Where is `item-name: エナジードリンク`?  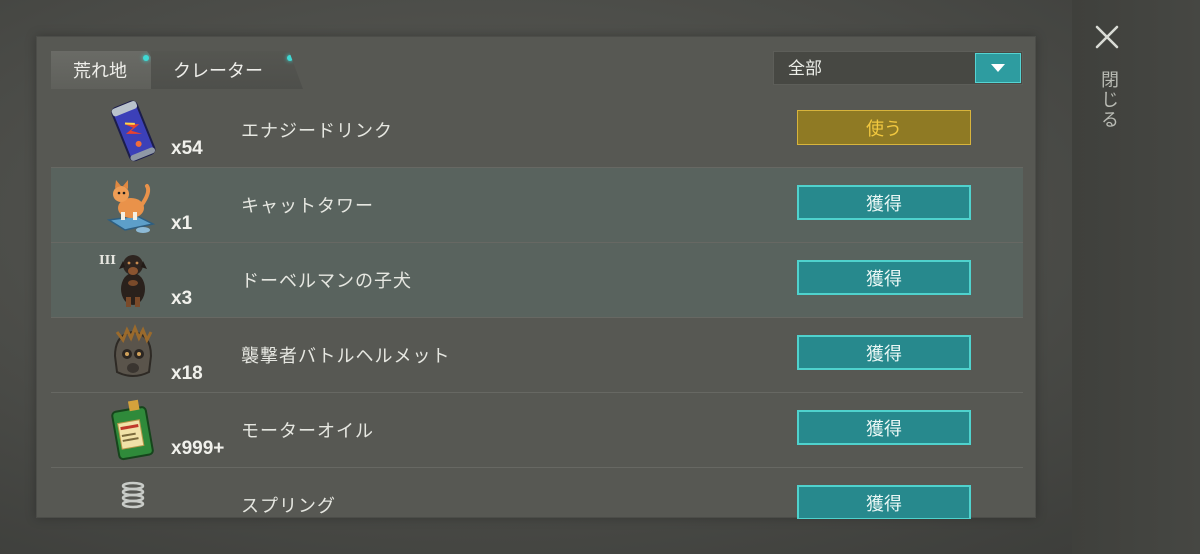 item-name: エナジードリンク is located at coordinates (317, 131).